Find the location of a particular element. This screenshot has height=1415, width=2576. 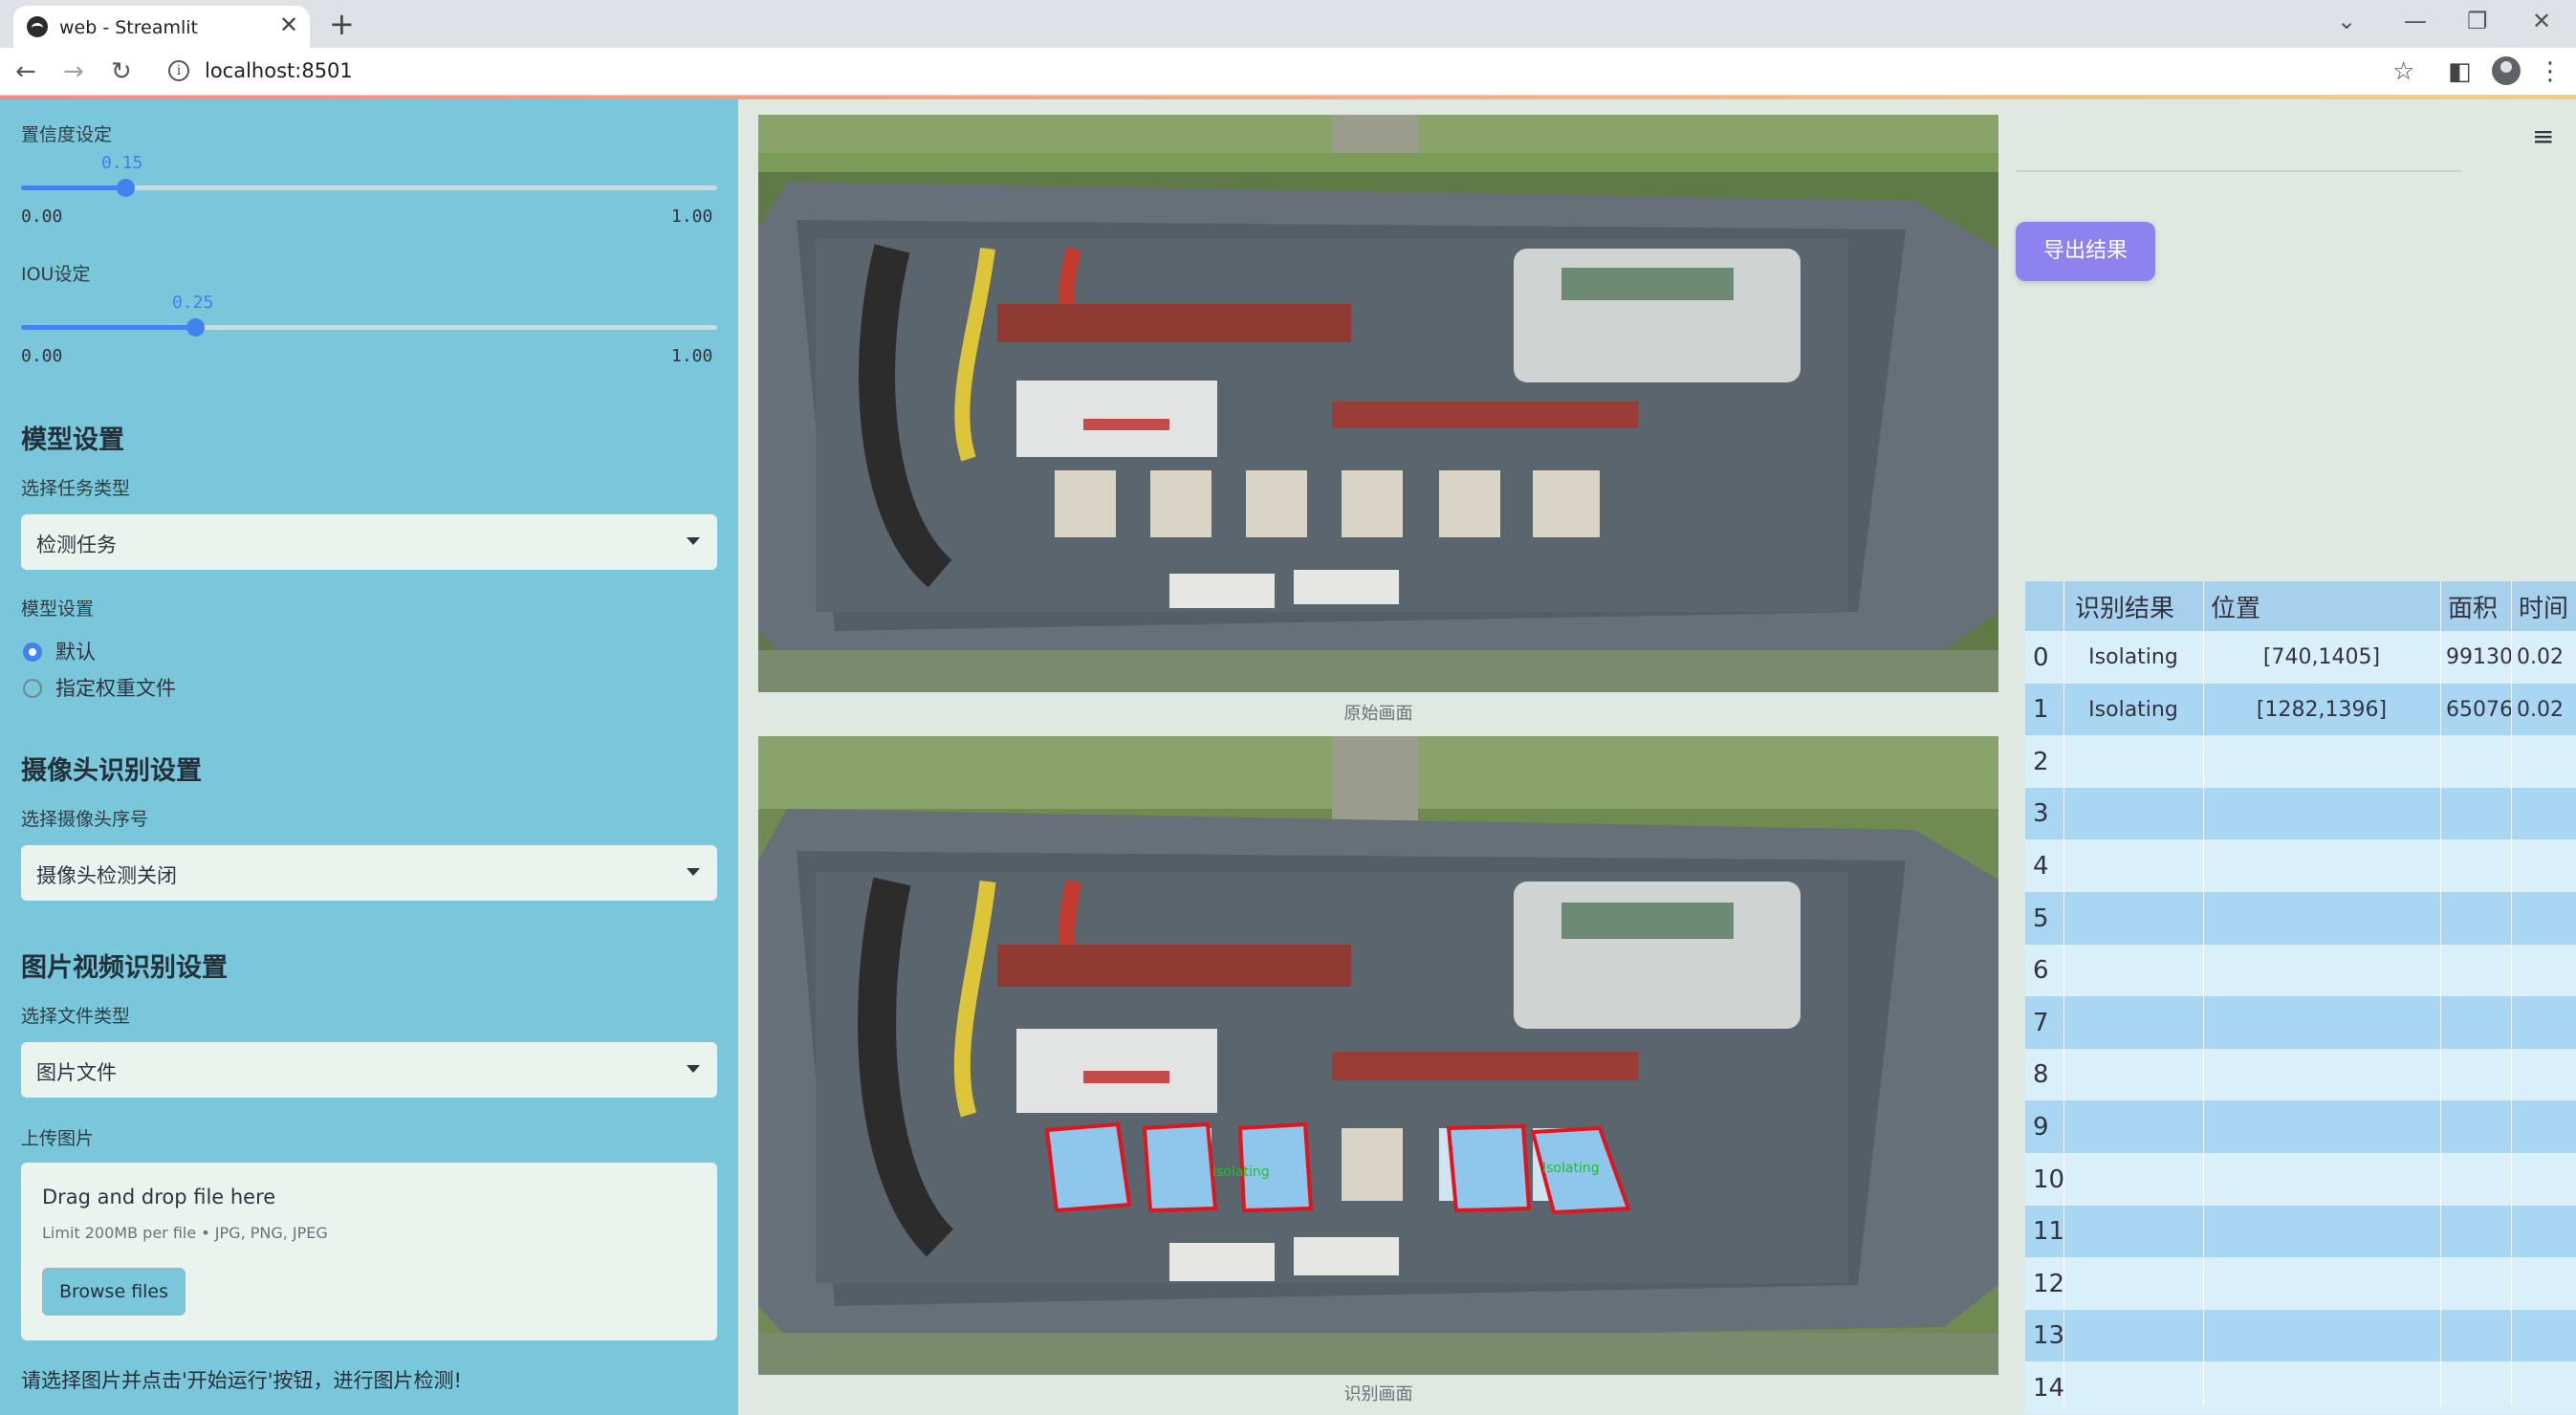

header-position: 位置 is located at coordinates (2235, 606).